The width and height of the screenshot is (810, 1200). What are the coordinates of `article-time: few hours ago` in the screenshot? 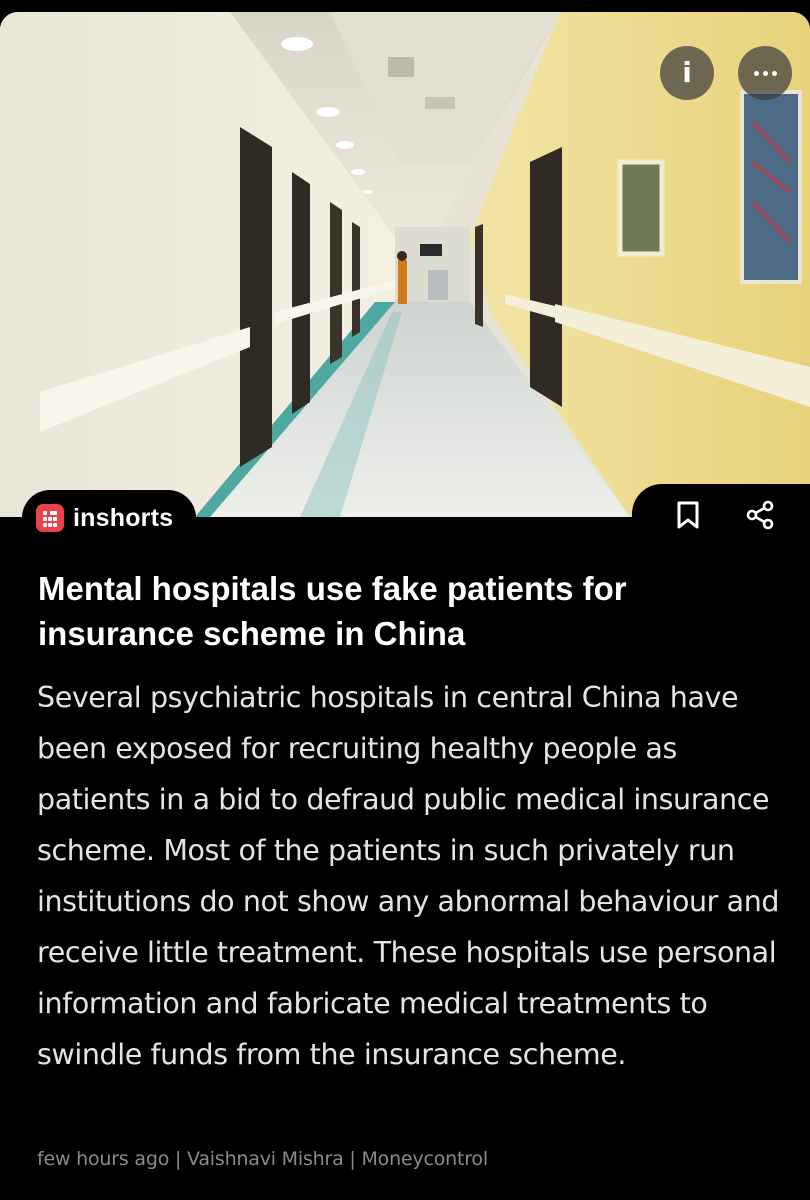 It's located at (103, 1159).